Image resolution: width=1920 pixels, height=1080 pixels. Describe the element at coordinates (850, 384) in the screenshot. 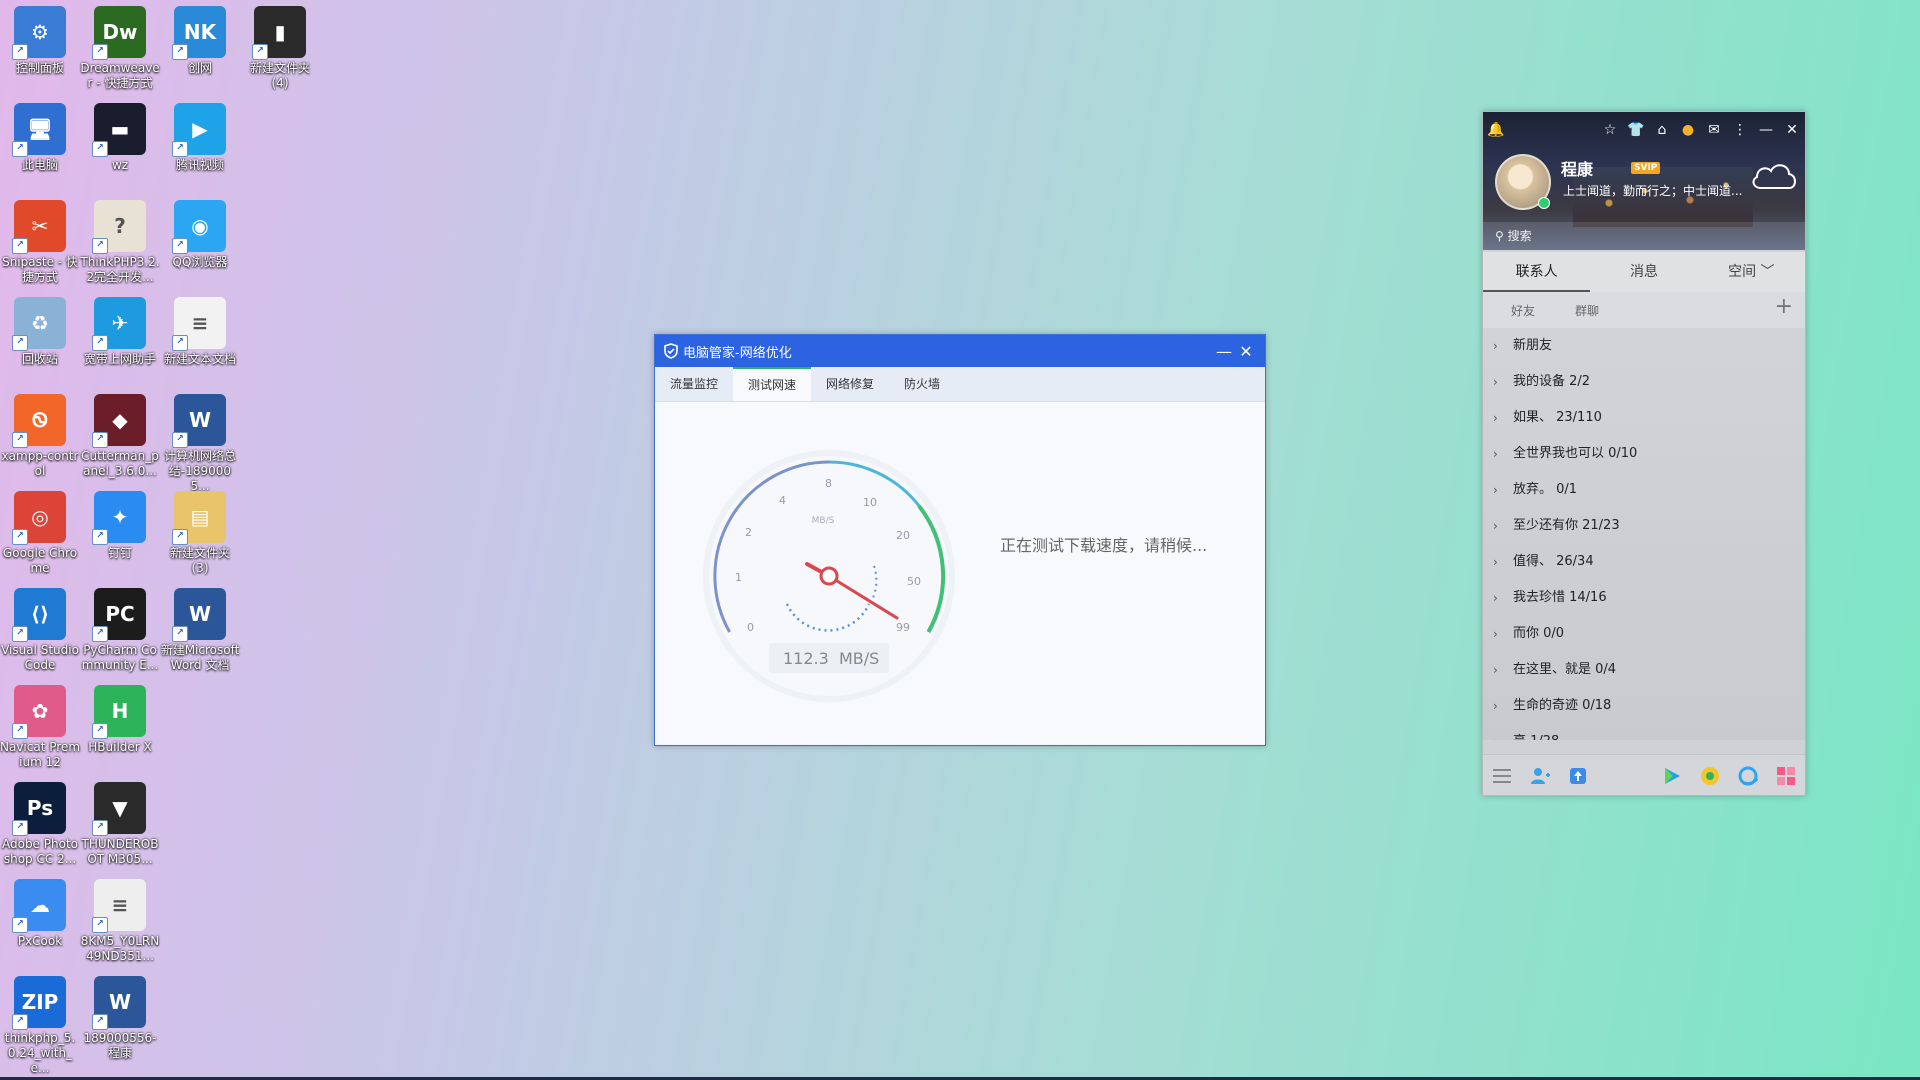

I see `tab-network-repair: 网络修复` at that location.